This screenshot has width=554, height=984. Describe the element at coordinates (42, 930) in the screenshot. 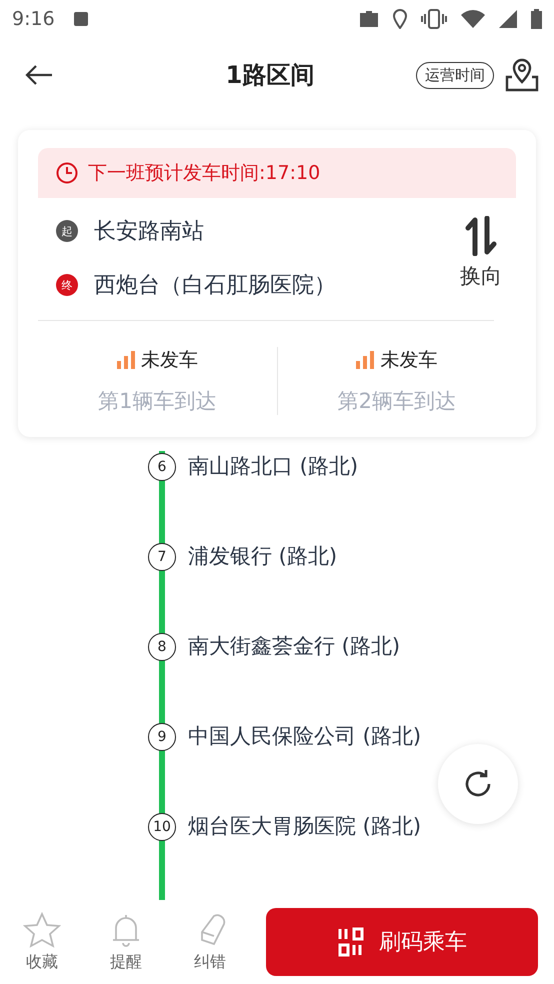

I see `star-icon` at that location.